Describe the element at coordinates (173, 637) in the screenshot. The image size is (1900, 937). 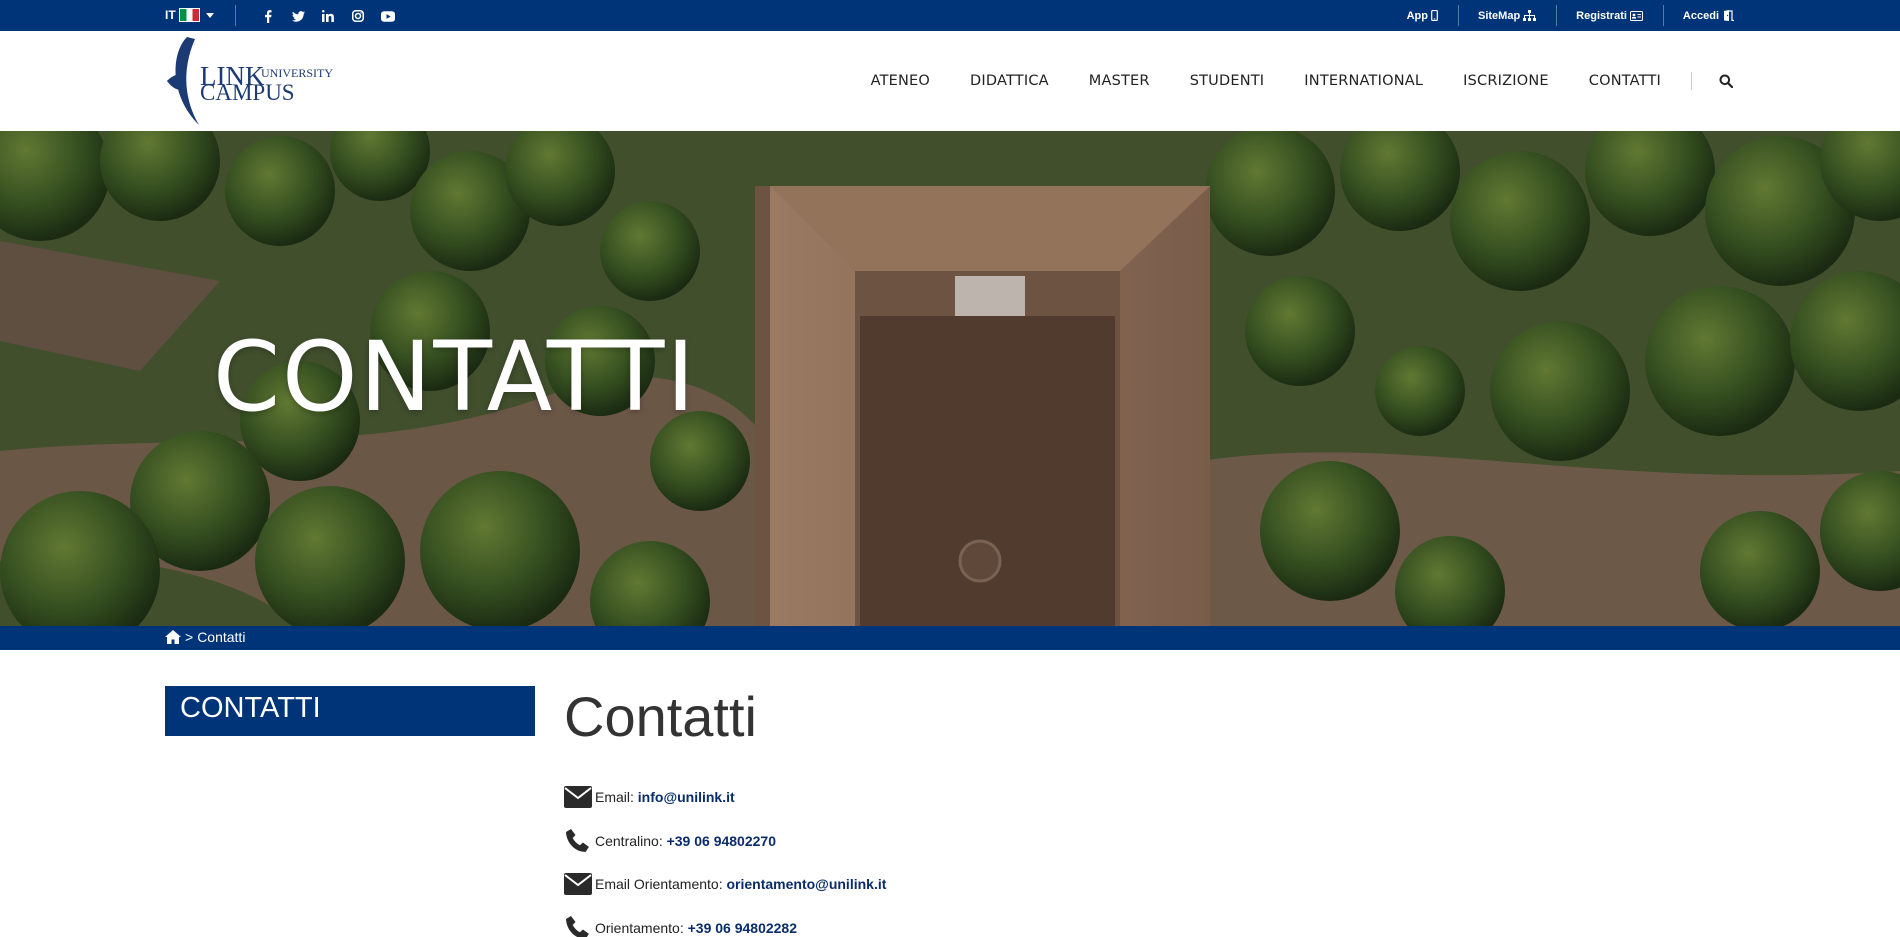
I see `home-icon` at that location.